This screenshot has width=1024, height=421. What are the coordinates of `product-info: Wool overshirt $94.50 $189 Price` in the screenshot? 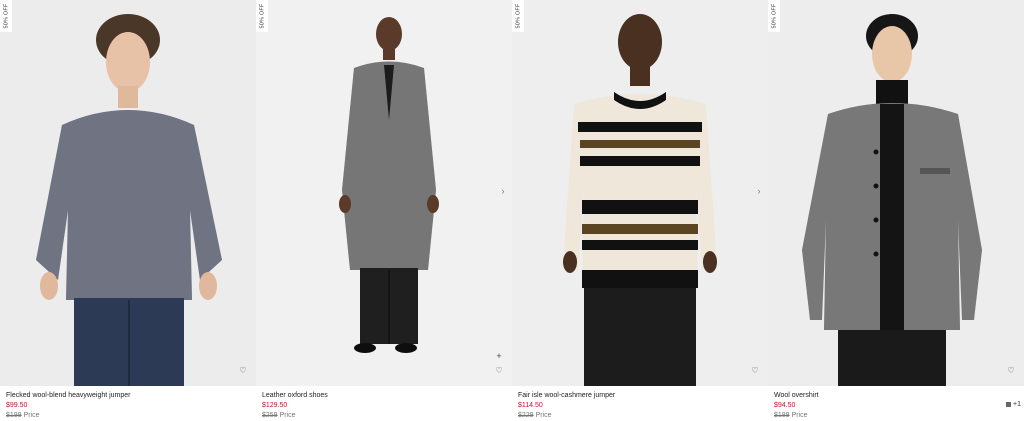 It's located at (896, 403).